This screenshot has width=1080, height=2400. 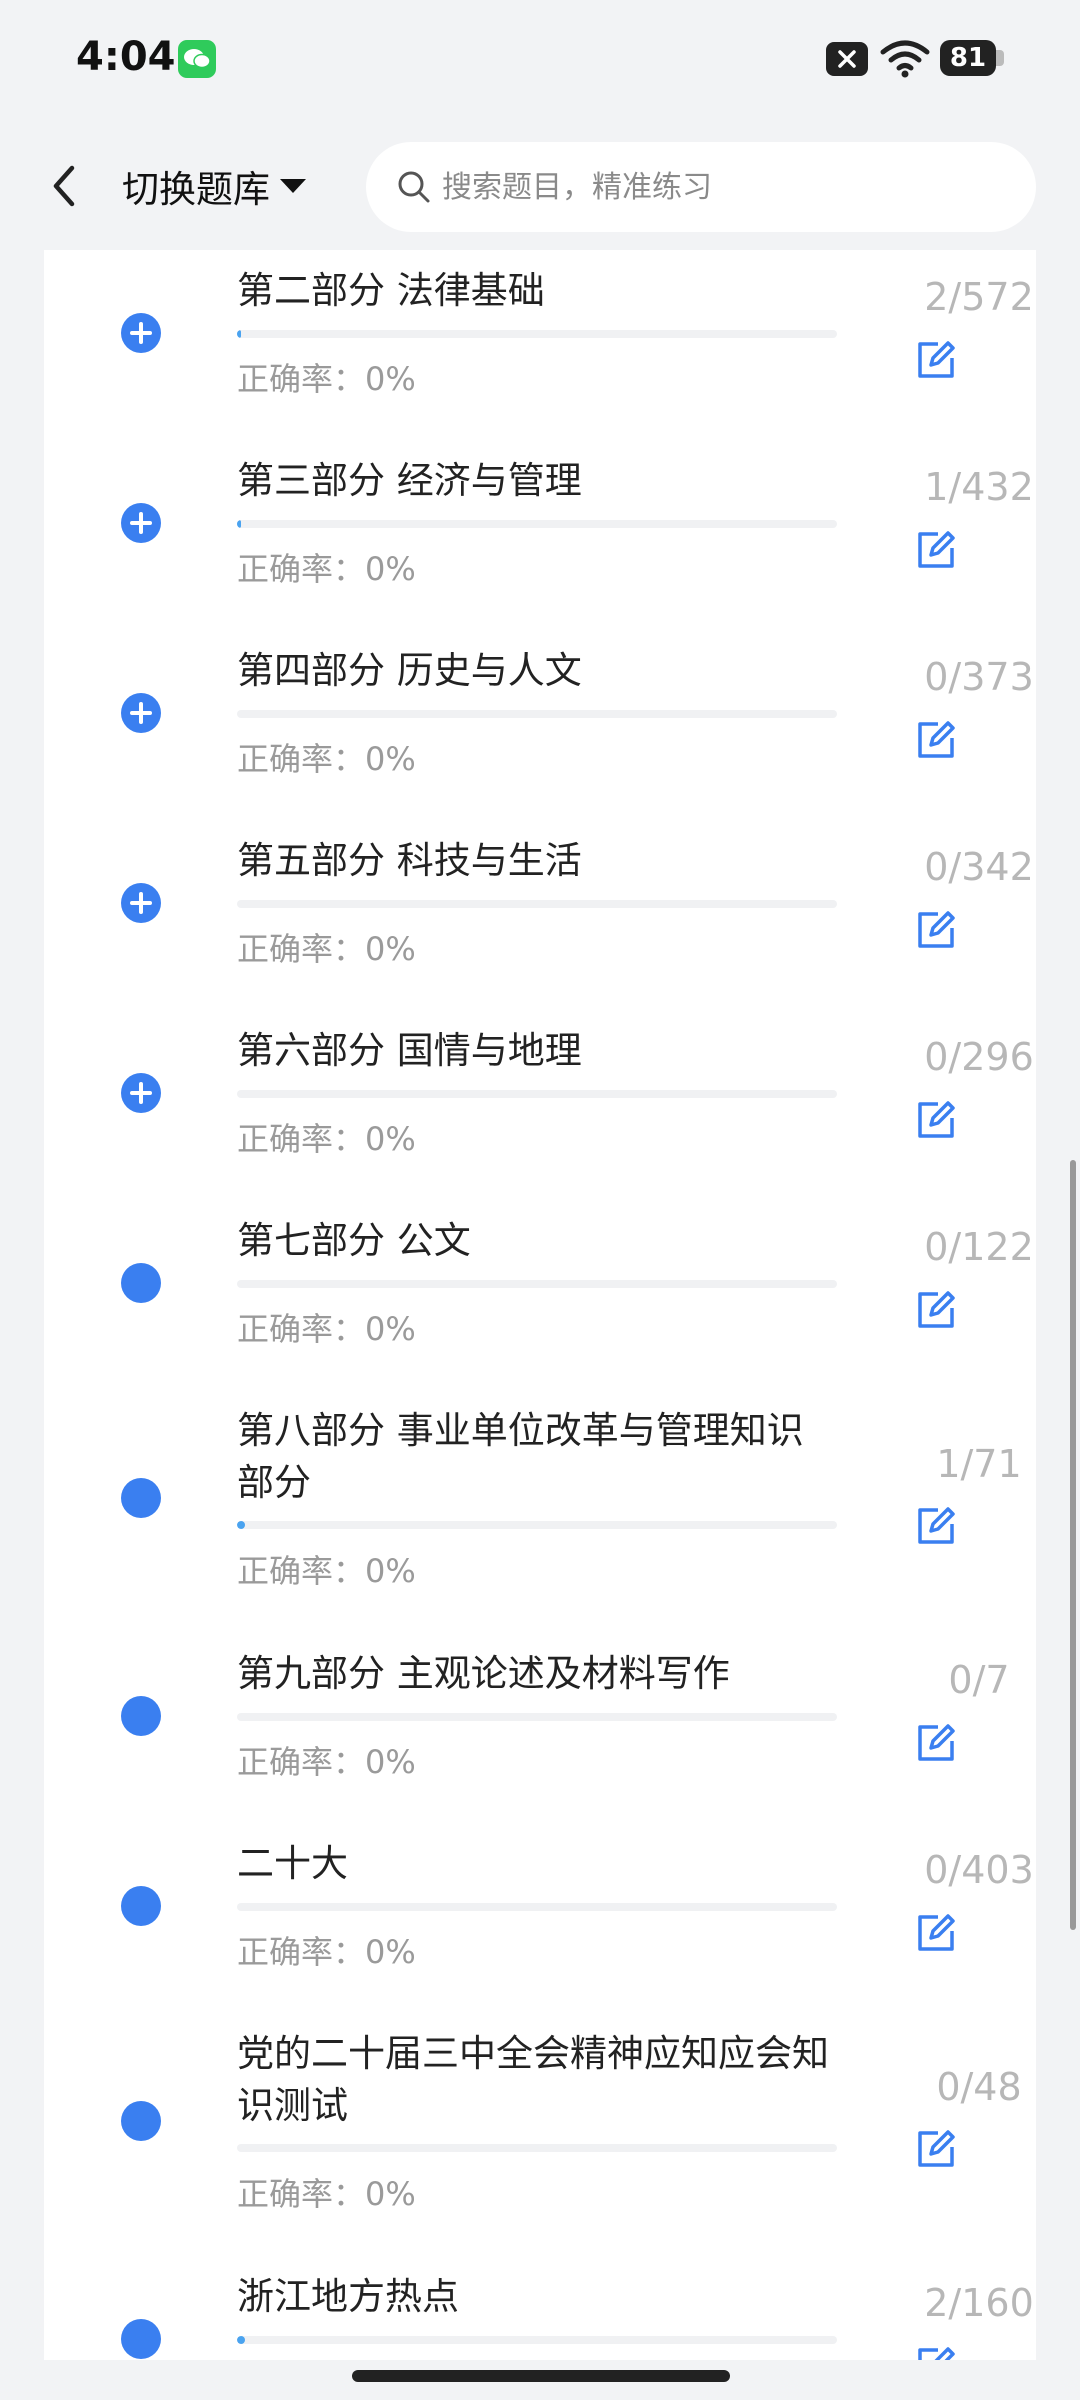 What do you see at coordinates (391, 290) in the screenshot?
I see `item-title: 第二部分 法律基础` at bounding box center [391, 290].